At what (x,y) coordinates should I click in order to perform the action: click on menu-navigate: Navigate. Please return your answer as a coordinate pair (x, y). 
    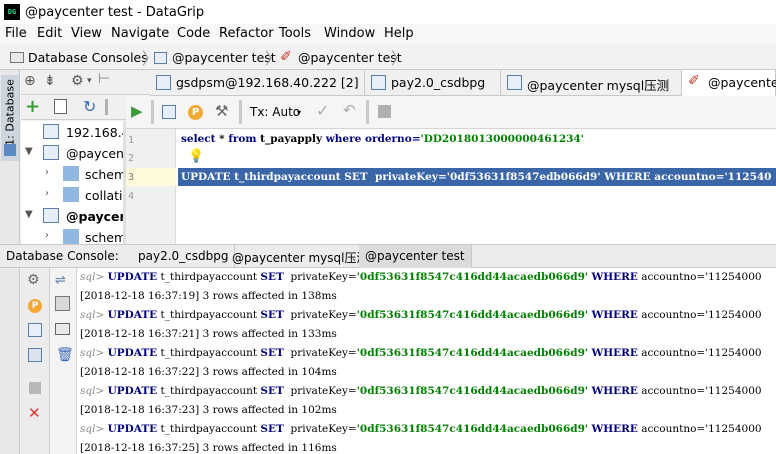
    Looking at the image, I should click on (140, 33).